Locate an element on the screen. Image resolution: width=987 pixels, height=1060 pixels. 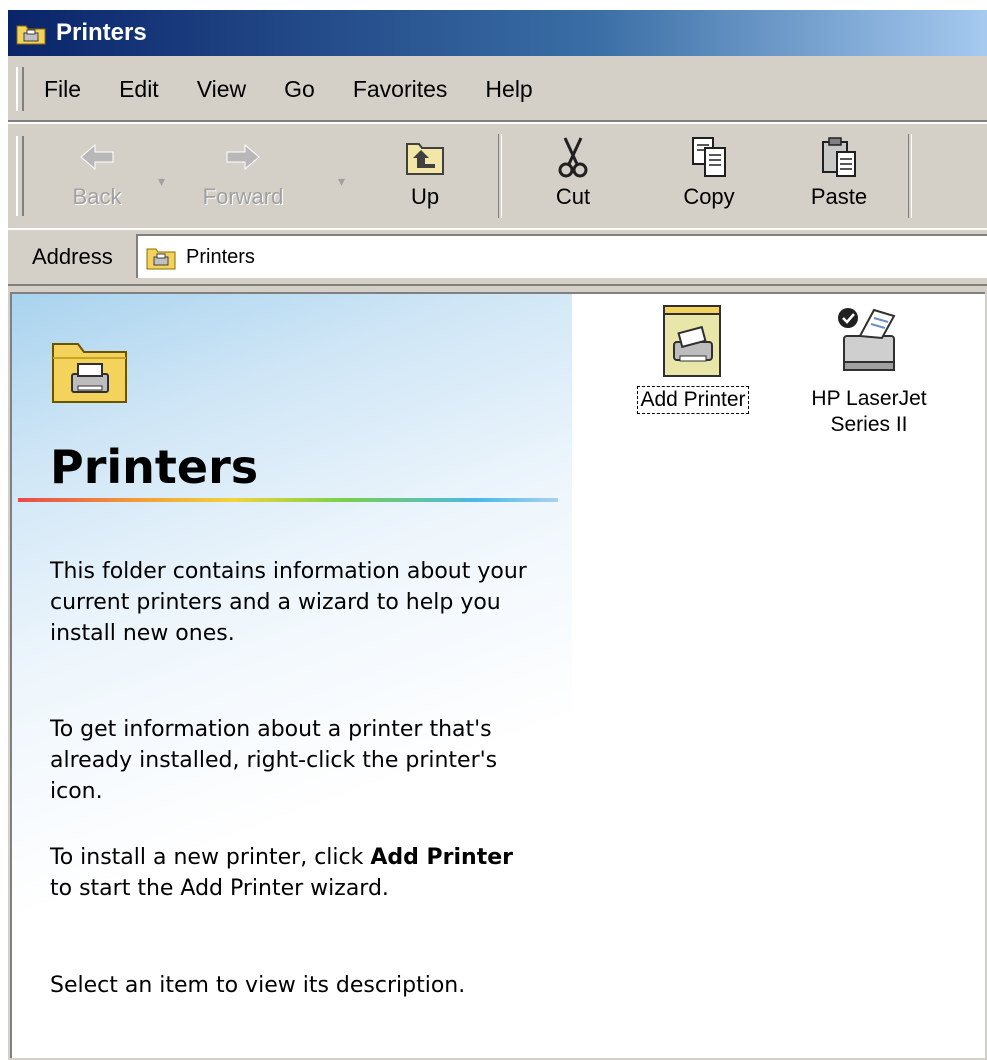
add-printer-icon is located at coordinates (692, 341).